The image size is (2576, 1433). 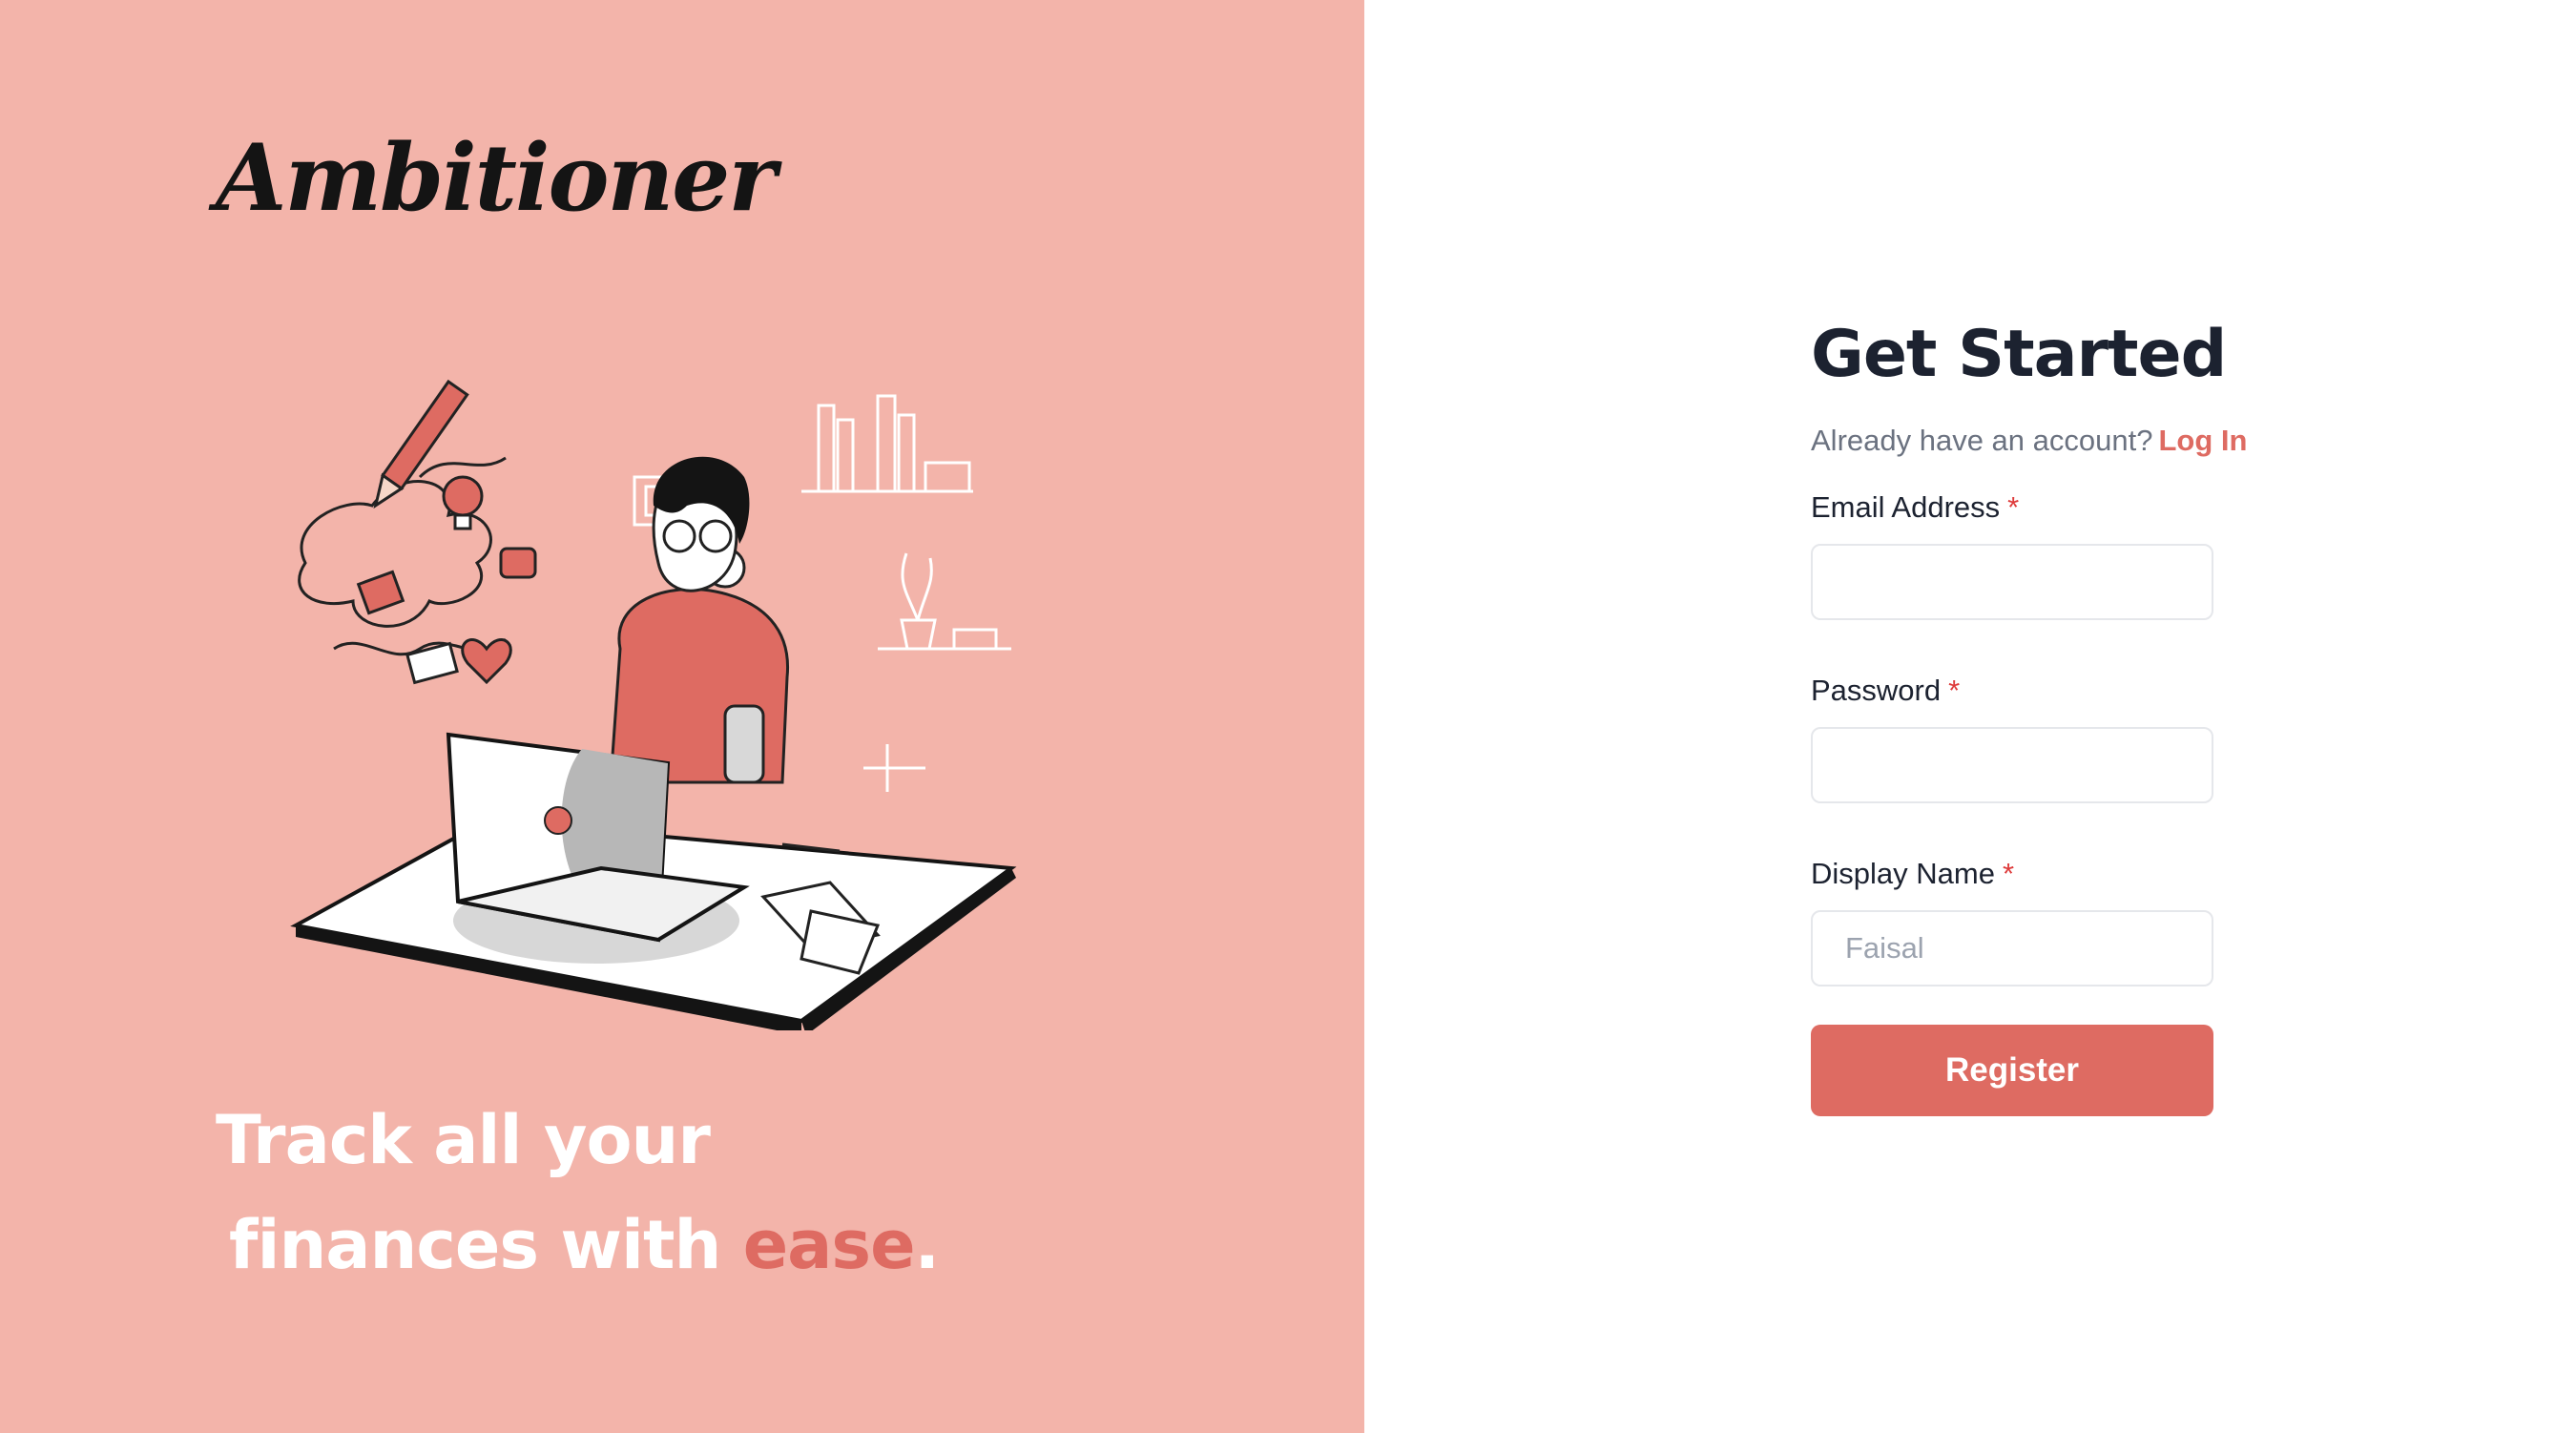 What do you see at coordinates (2097, 691) in the screenshot?
I see `password-label: Password *` at bounding box center [2097, 691].